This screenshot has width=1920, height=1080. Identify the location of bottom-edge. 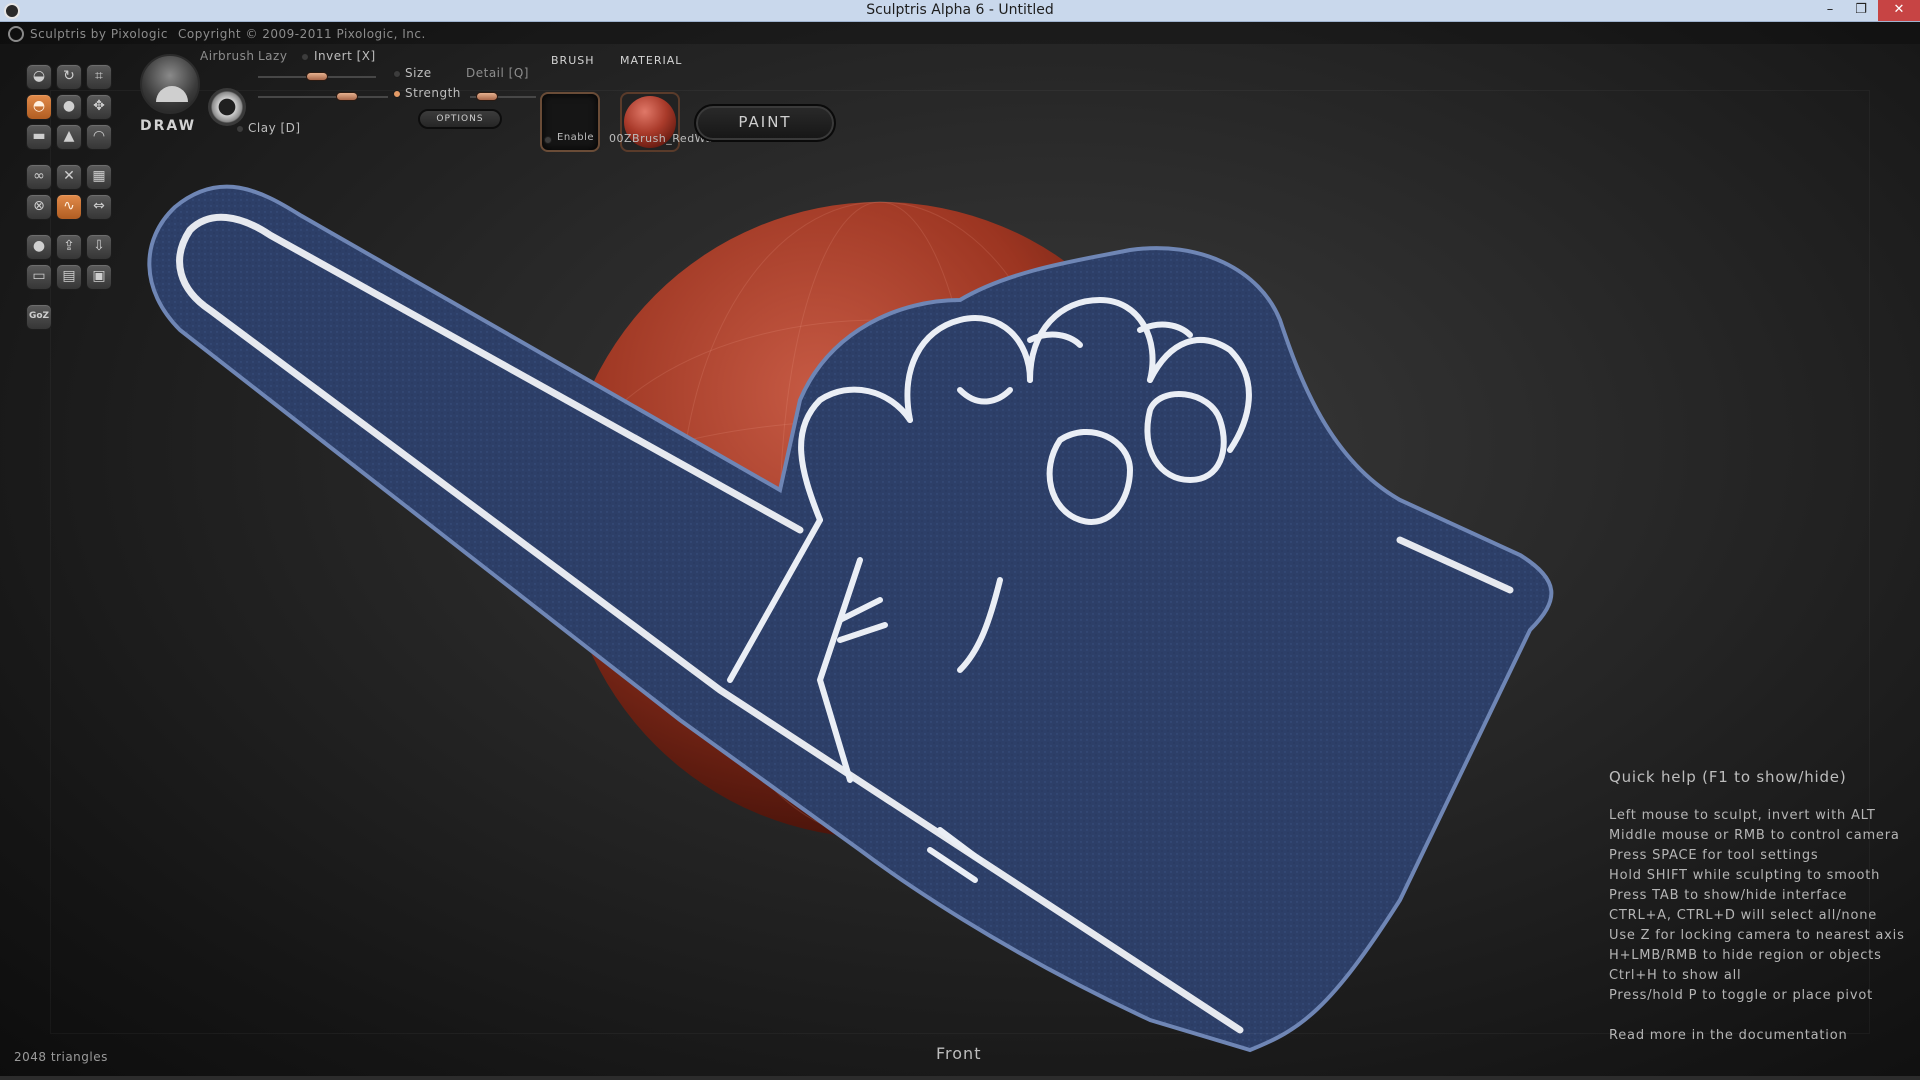
(960, 1078).